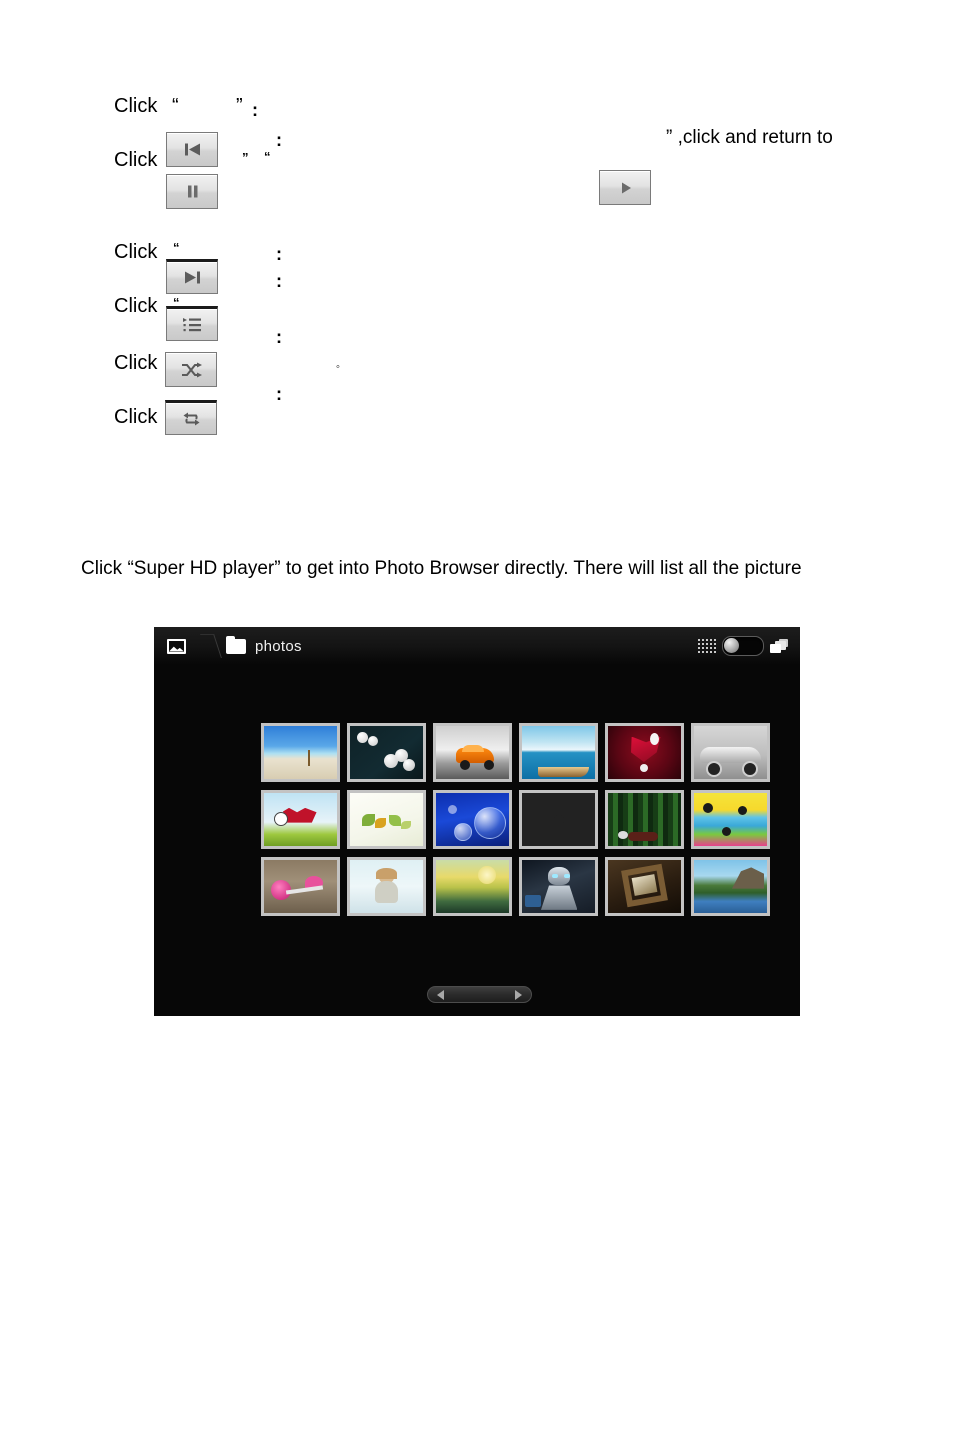 Image resolution: width=954 pixels, height=1453 pixels. Describe the element at coordinates (136, 160) in the screenshot. I see `instruction-click-label-2: Click` at that location.